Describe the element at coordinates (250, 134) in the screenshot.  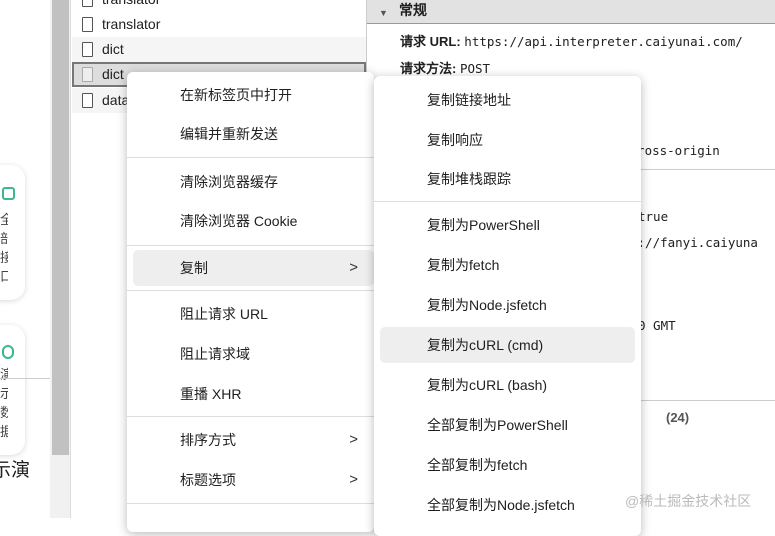
I see `menu-item-edit-resend: 编辑并重新发送` at that location.